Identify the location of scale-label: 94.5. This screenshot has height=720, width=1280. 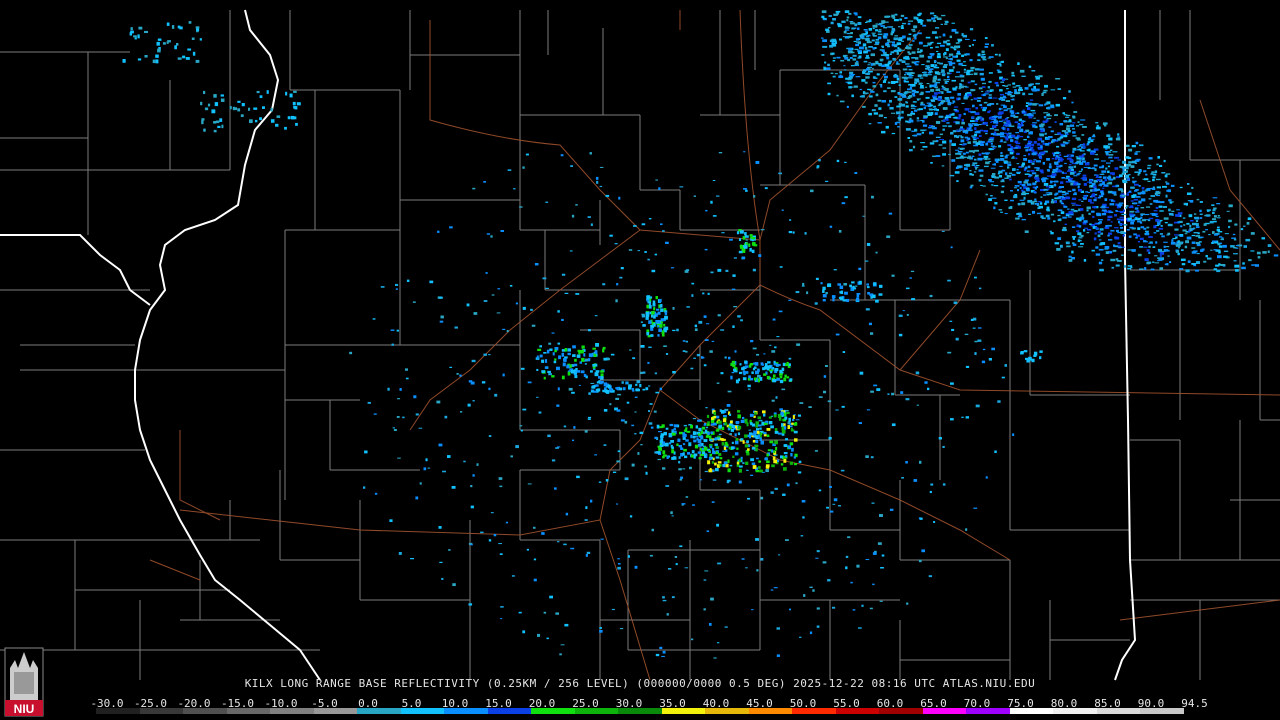
(1194, 703).